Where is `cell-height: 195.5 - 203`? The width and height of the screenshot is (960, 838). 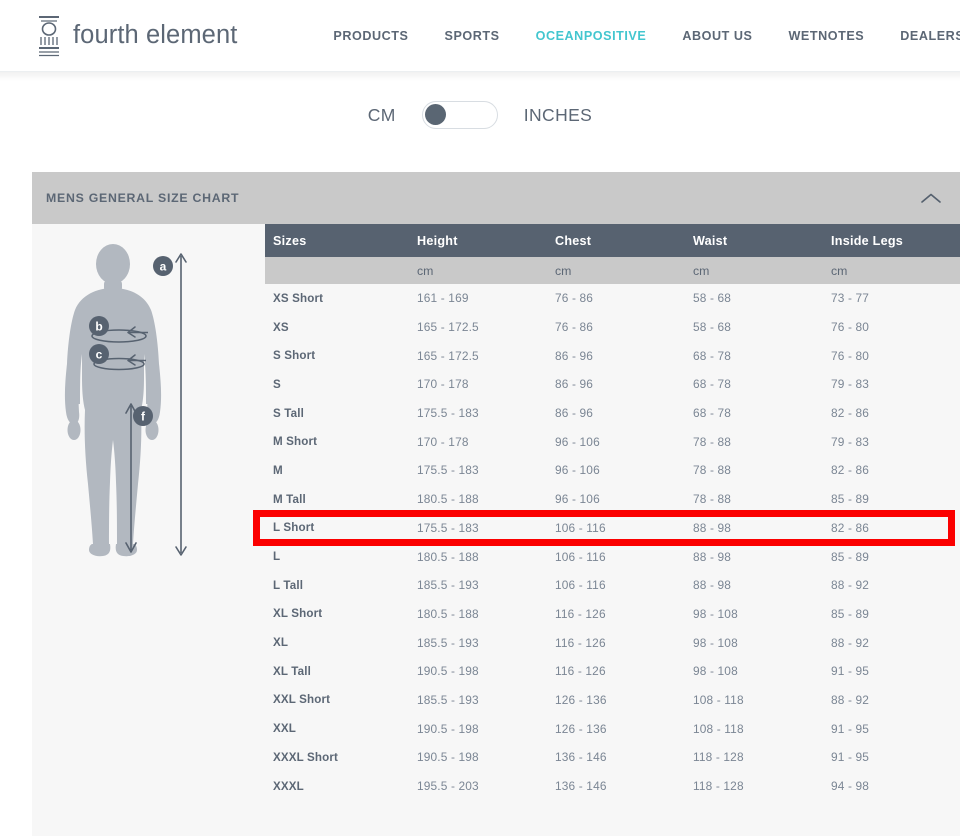
cell-height: 195.5 - 203 is located at coordinates (448, 786).